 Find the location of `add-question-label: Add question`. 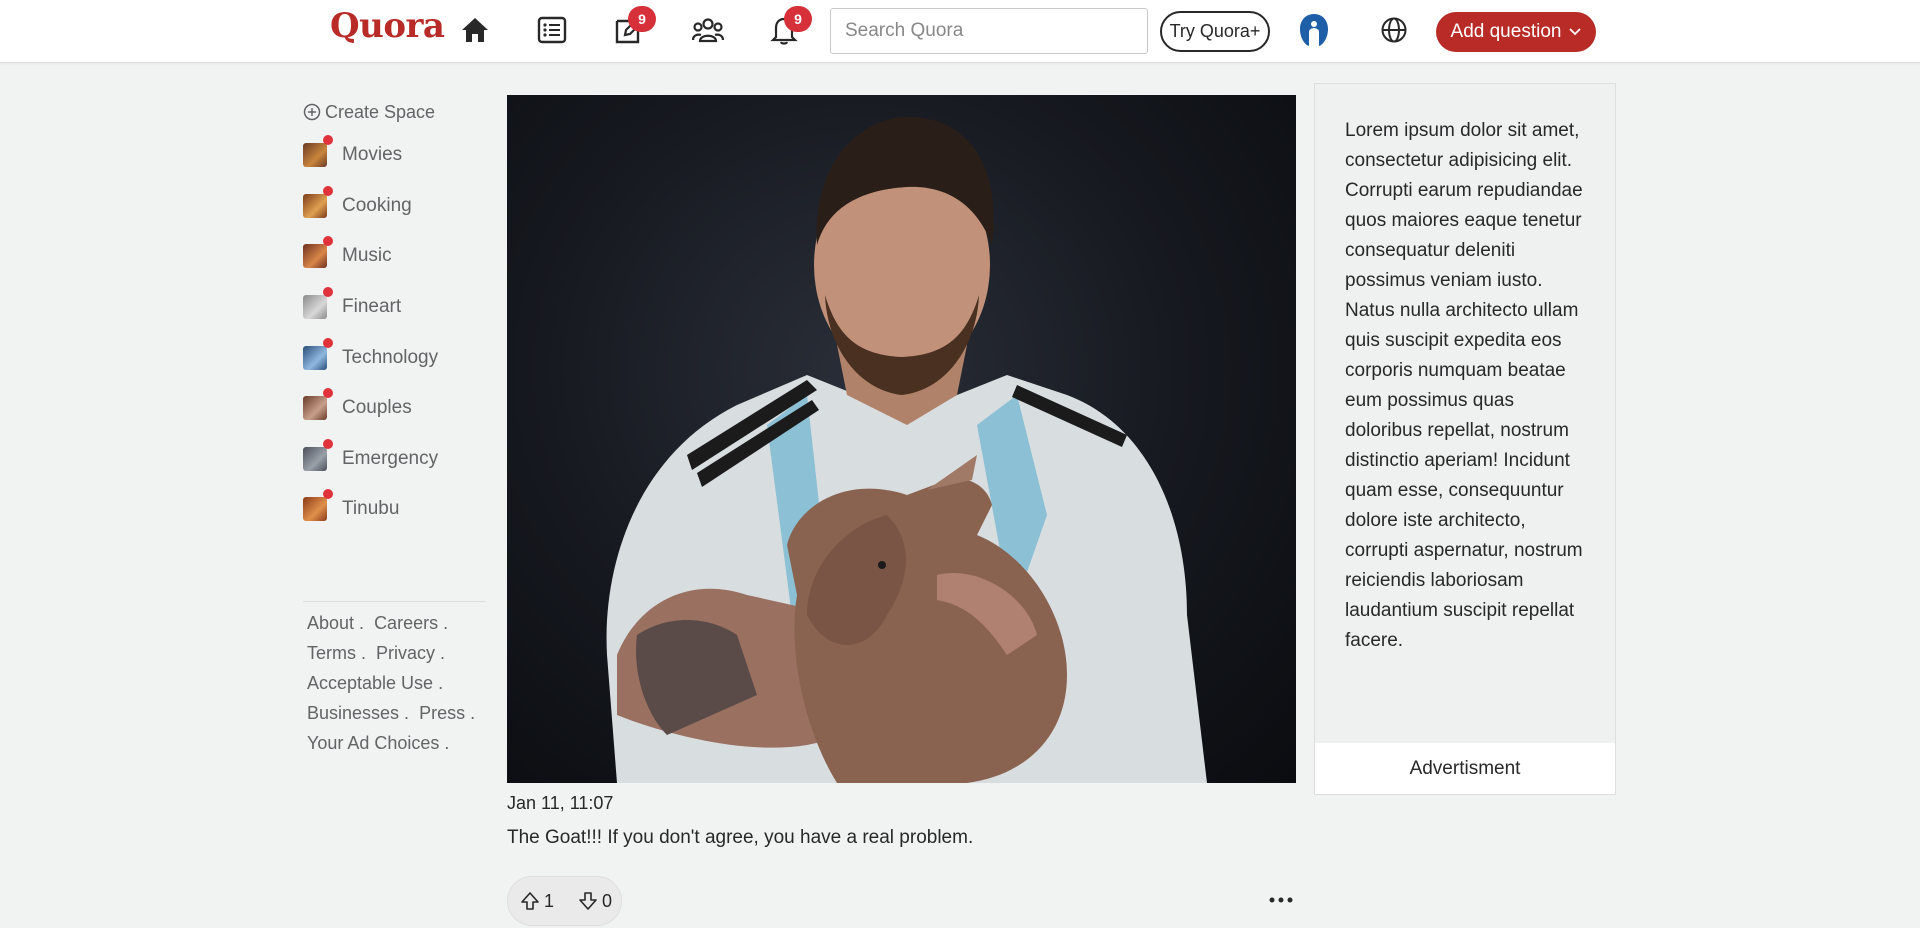

add-question-label: Add question is located at coordinates (1506, 31).